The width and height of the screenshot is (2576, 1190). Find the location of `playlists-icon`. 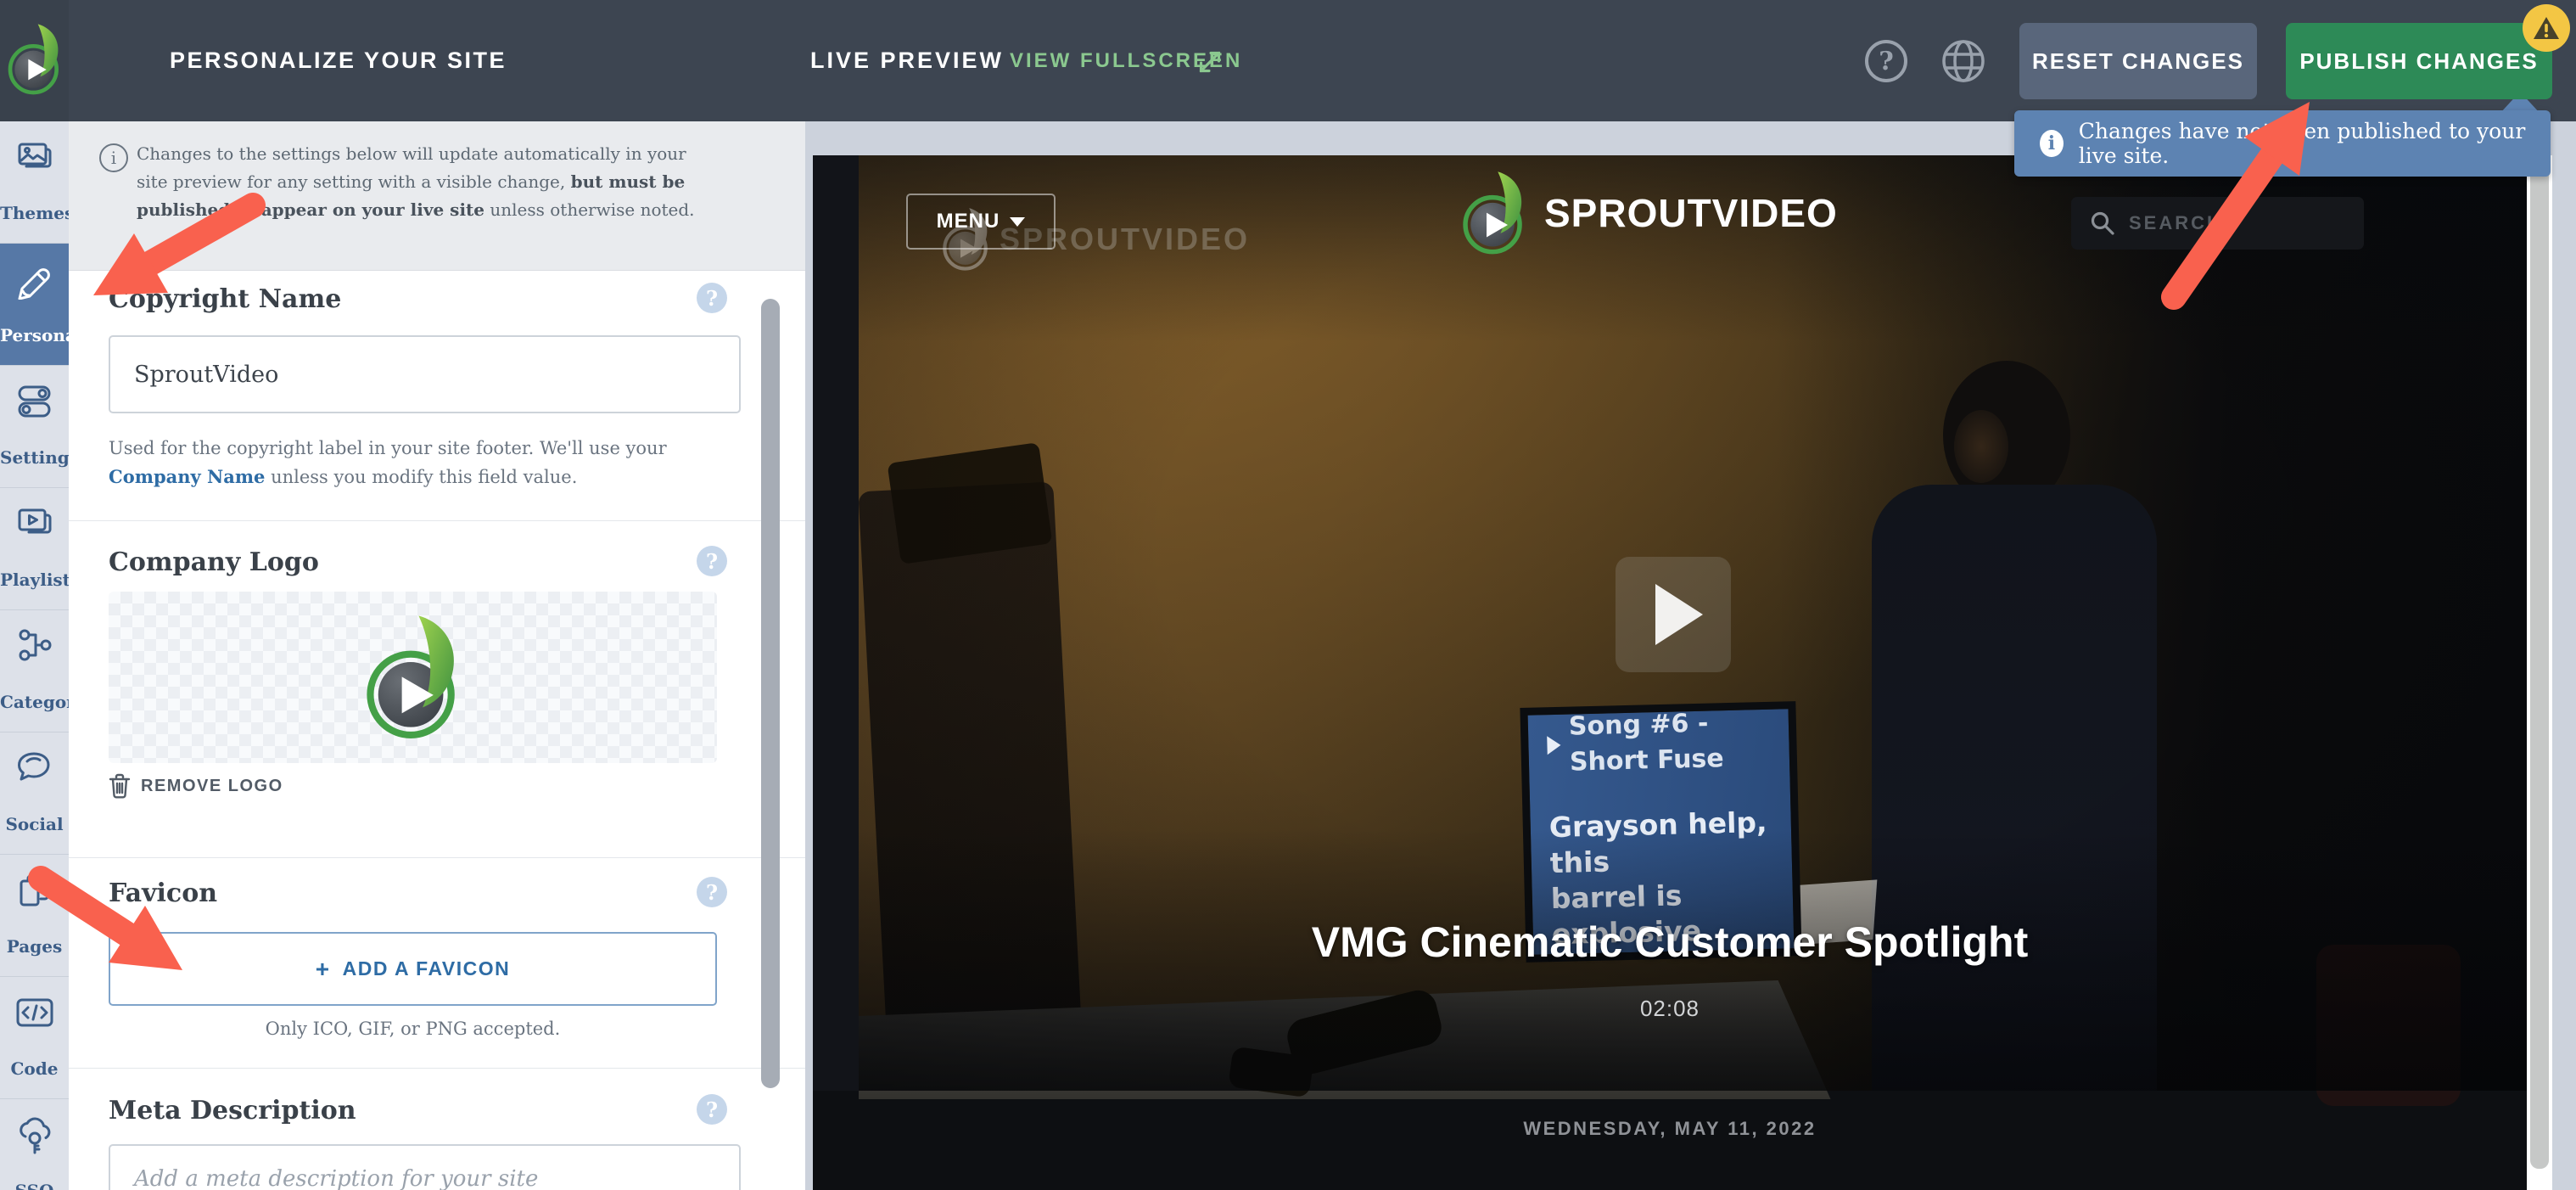

playlists-icon is located at coordinates (34, 521).